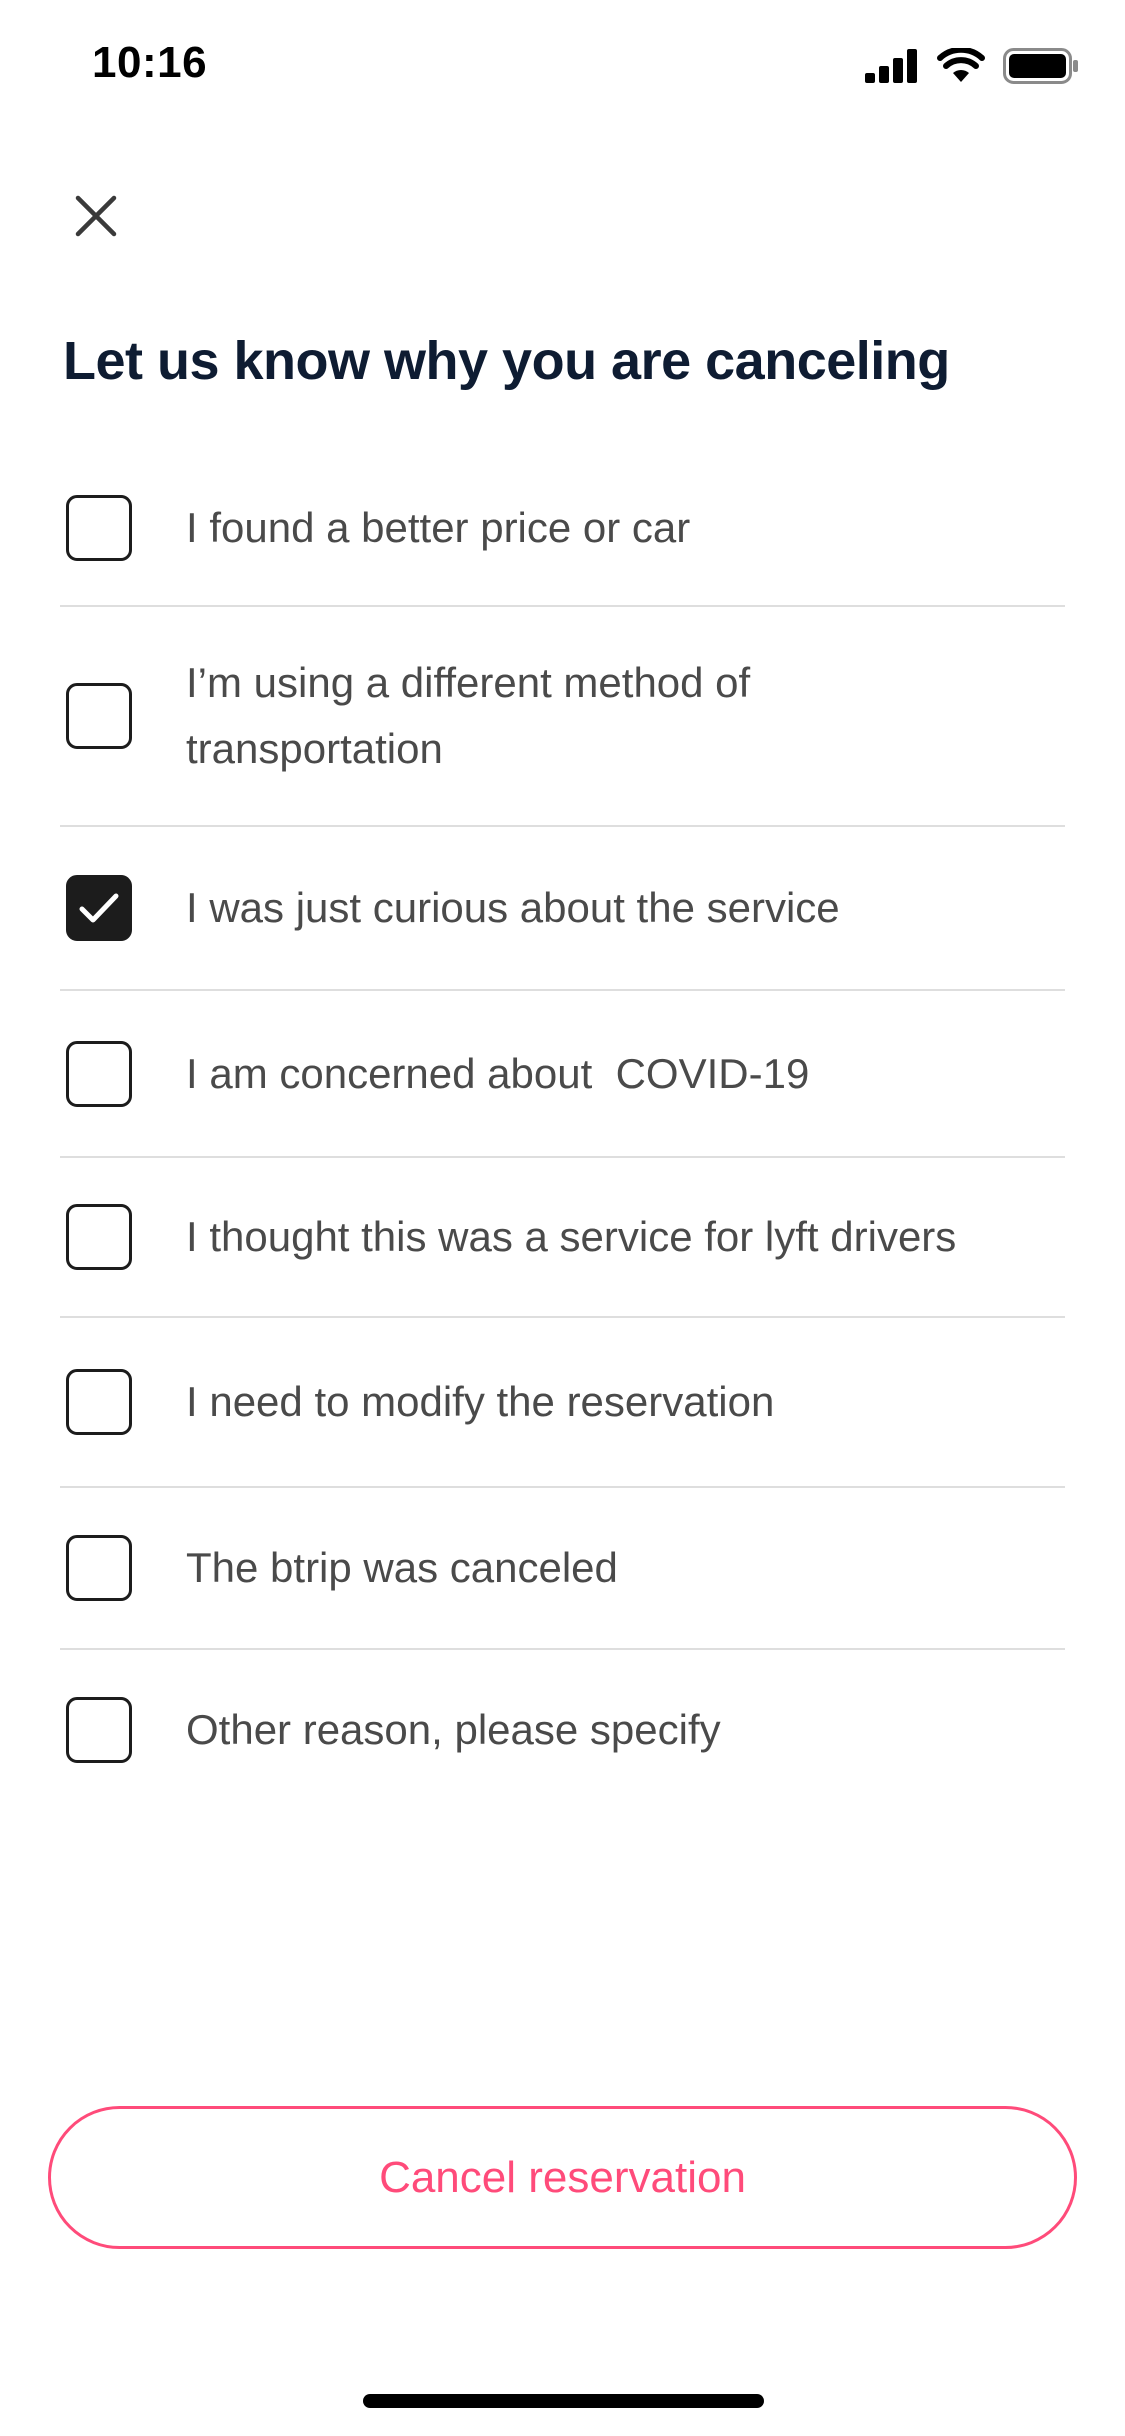 This screenshot has width=1125, height=2436. Describe the element at coordinates (513, 907) in the screenshot. I see `reason-label: I was just curious about the service` at that location.